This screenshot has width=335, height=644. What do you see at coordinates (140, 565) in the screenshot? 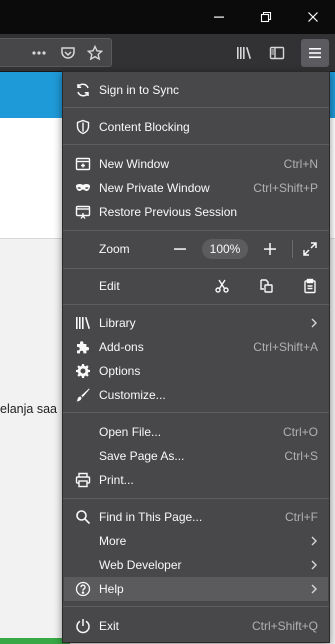
I see `menu-item-label: Web Developer` at bounding box center [140, 565].